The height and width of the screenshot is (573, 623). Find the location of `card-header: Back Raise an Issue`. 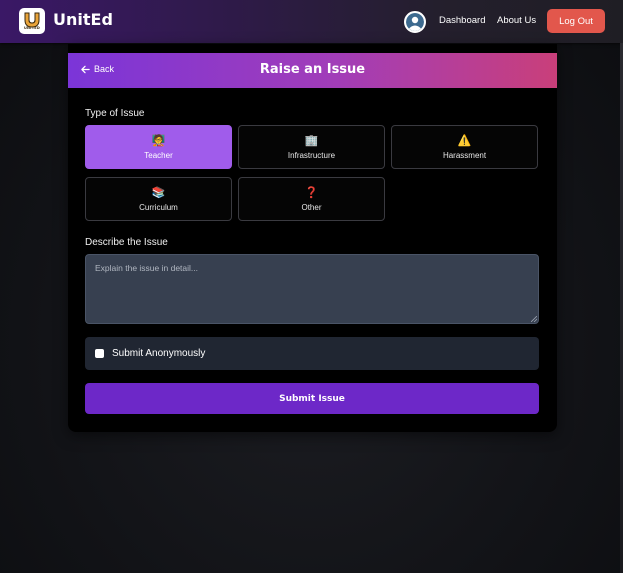

card-header: Back Raise an Issue is located at coordinates (312, 70).